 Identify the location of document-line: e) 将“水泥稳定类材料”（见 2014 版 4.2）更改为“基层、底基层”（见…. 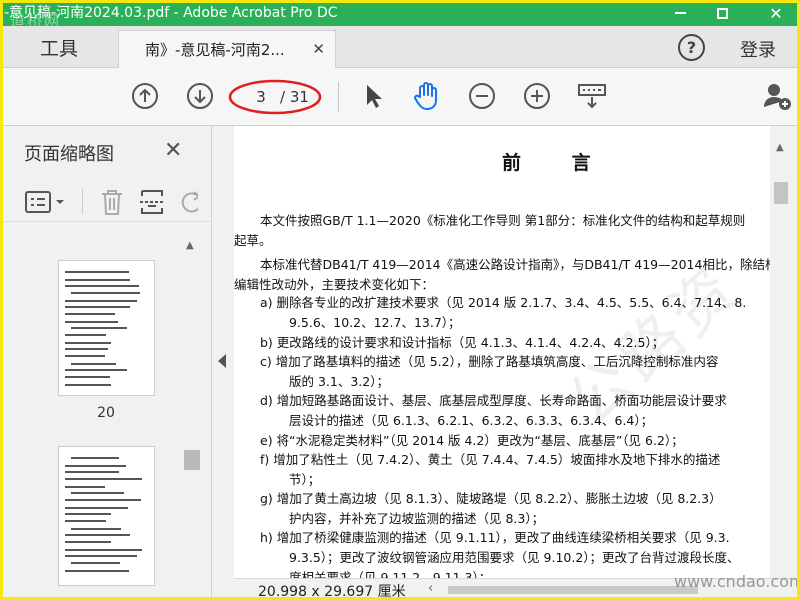
(472, 440).